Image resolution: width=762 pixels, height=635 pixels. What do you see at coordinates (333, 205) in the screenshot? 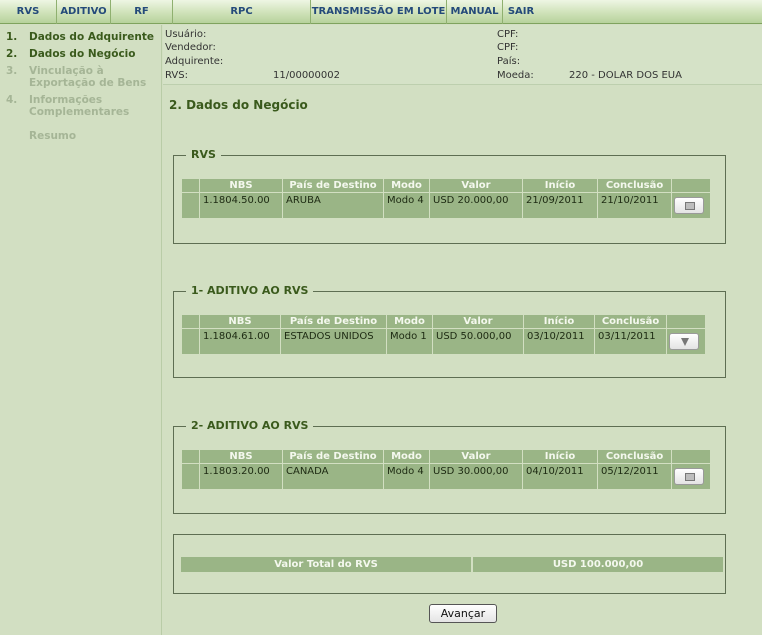
I see `pais-cell: ARUBA` at bounding box center [333, 205].